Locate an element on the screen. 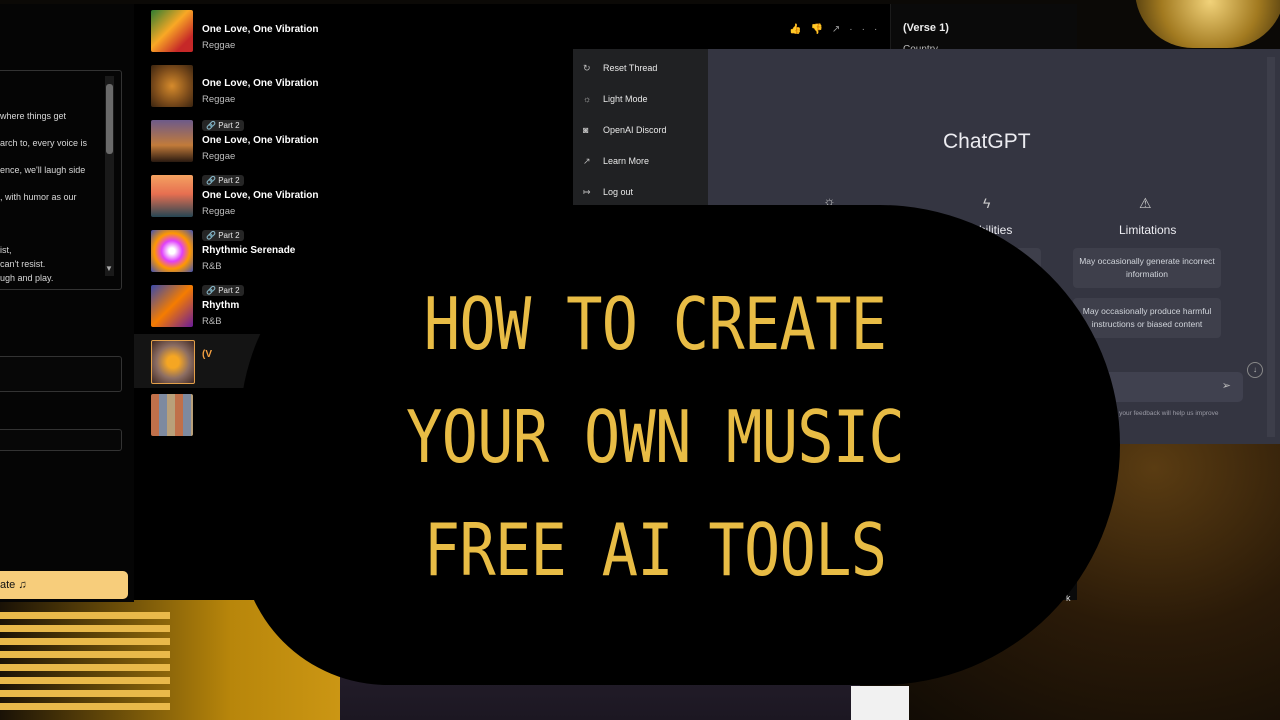 This screenshot has width=1280, height=720. external-link-icon: ↗ is located at coordinates (587, 161).